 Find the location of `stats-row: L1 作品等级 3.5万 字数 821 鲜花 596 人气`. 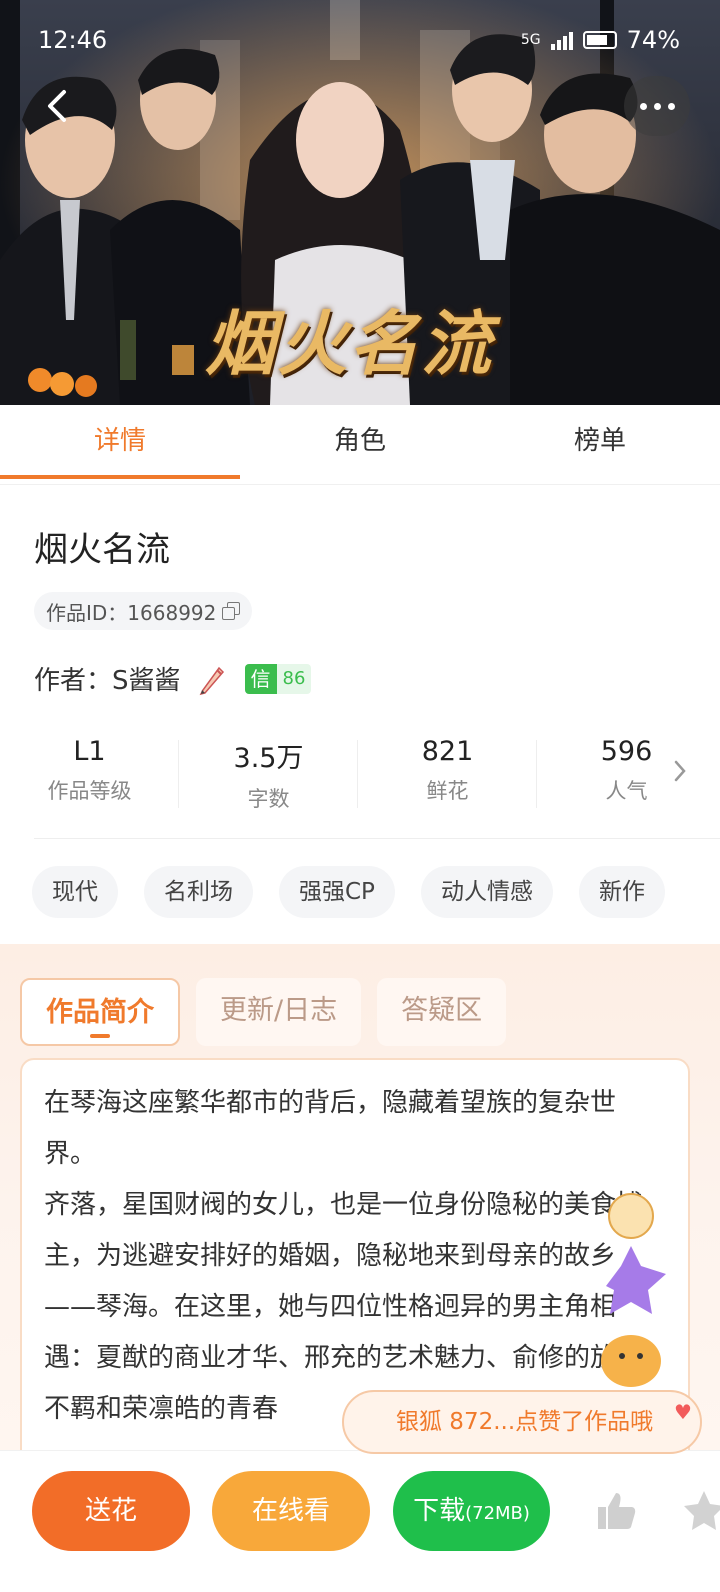

stats-row: L1 作品等级 3.5万 字数 821 鲜花 596 人气 is located at coordinates (360, 785).